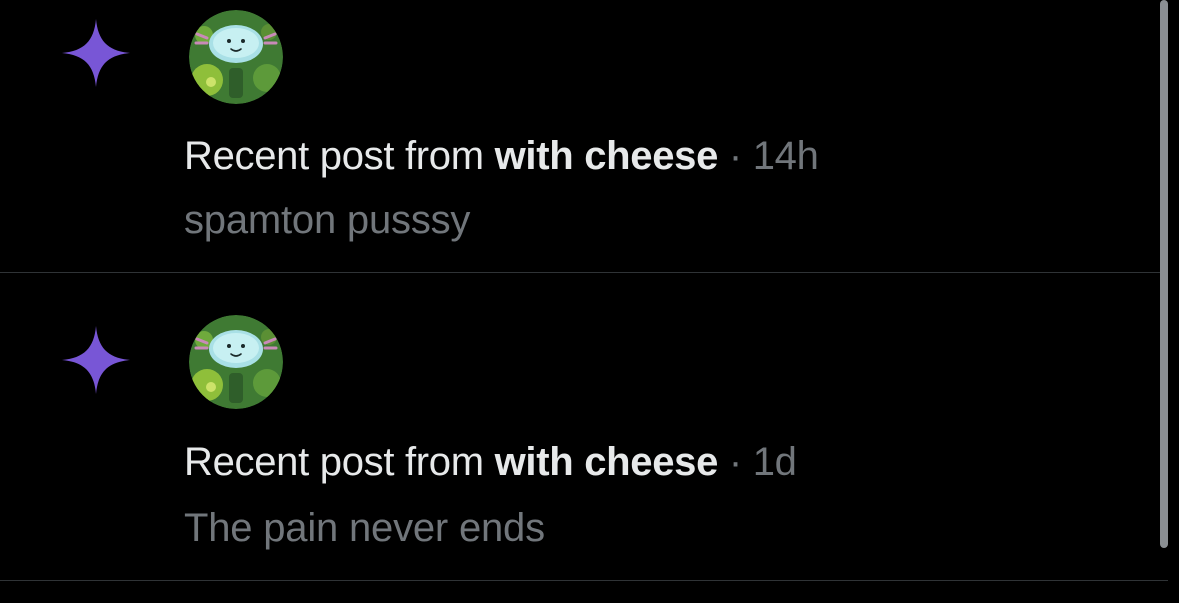 The width and height of the screenshot is (1179, 603). I want to click on divider, so click(584, 580).